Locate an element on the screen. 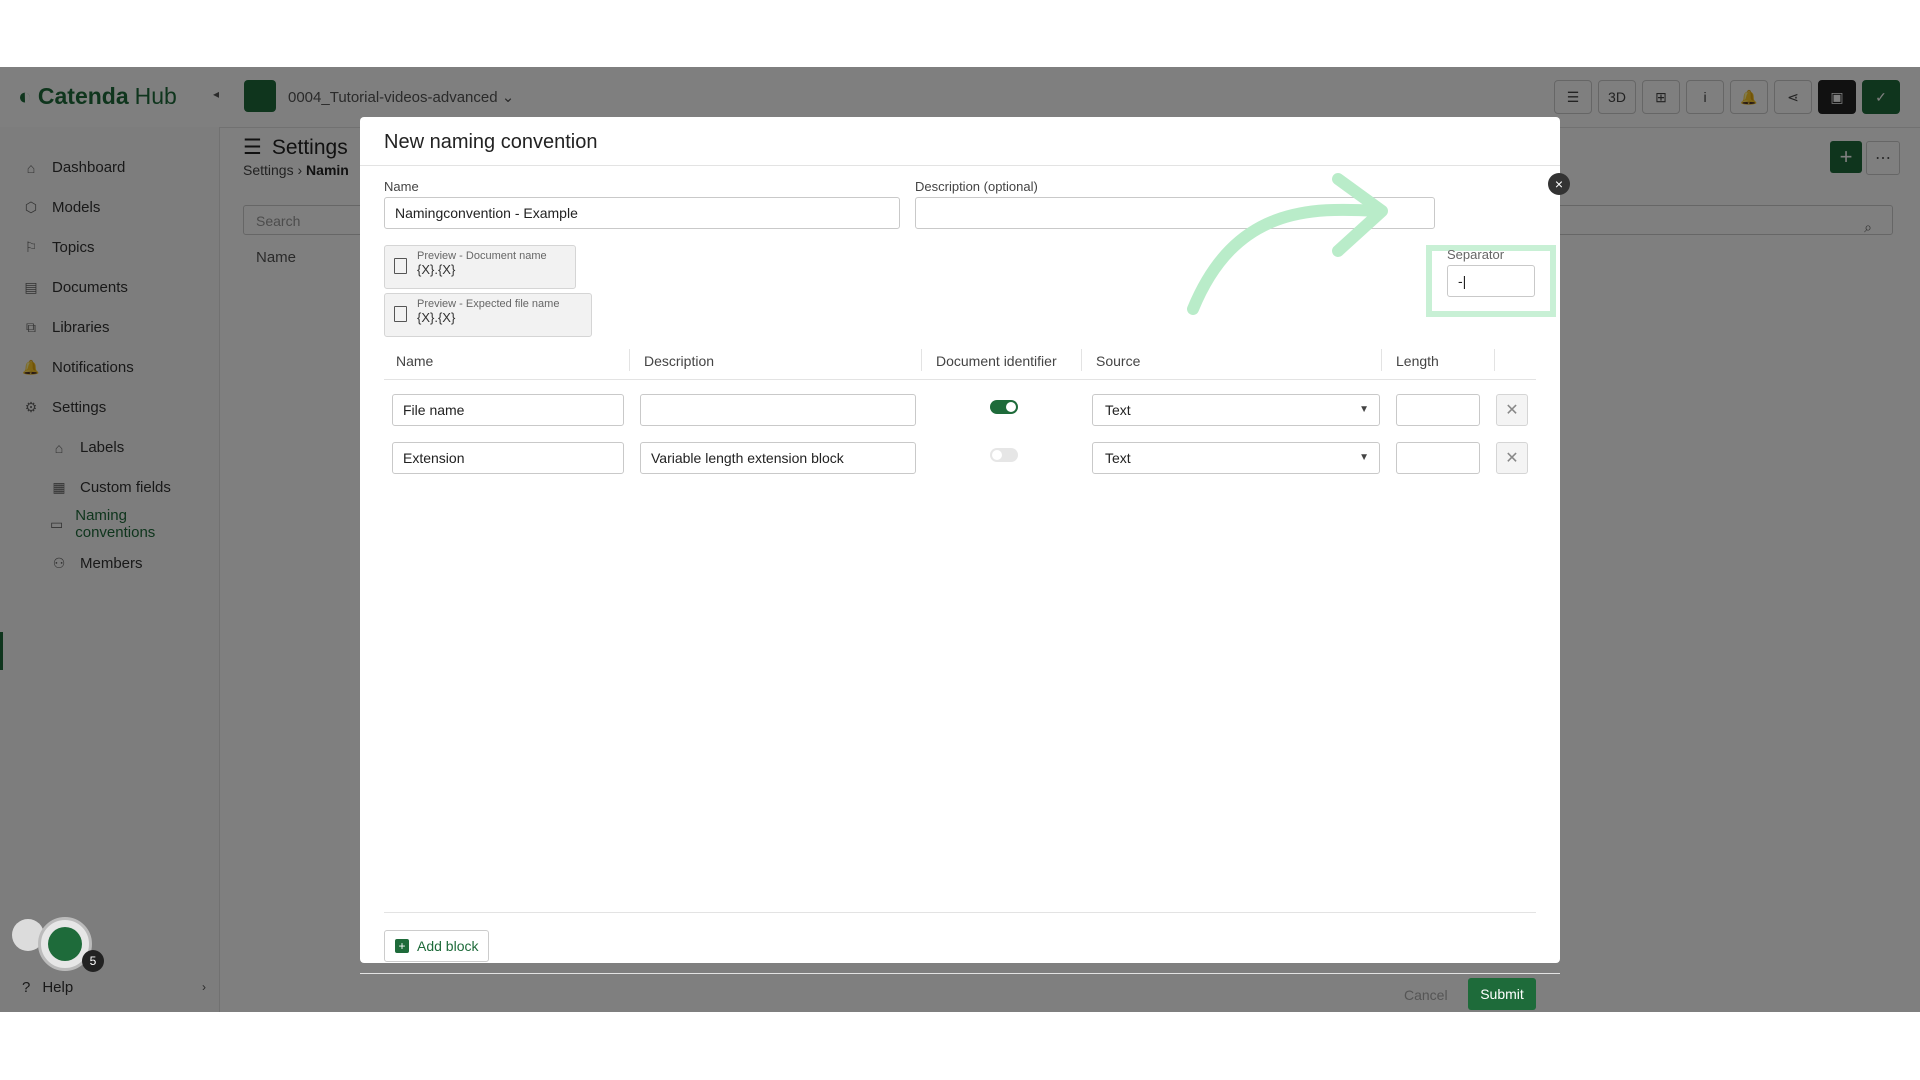  annotation-arrow is located at coordinates (1287, 244).